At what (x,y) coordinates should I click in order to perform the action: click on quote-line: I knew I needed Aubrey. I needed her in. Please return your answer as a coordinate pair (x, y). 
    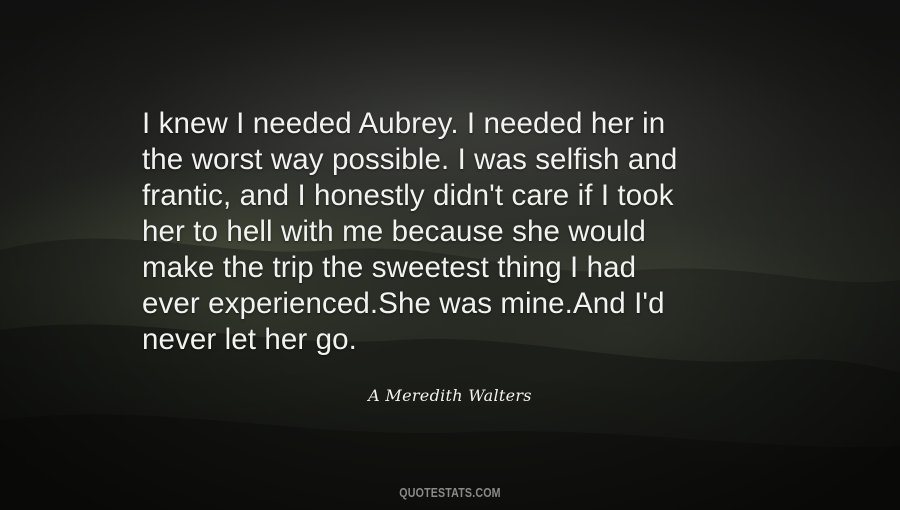
    Looking at the image, I should click on (404, 123).